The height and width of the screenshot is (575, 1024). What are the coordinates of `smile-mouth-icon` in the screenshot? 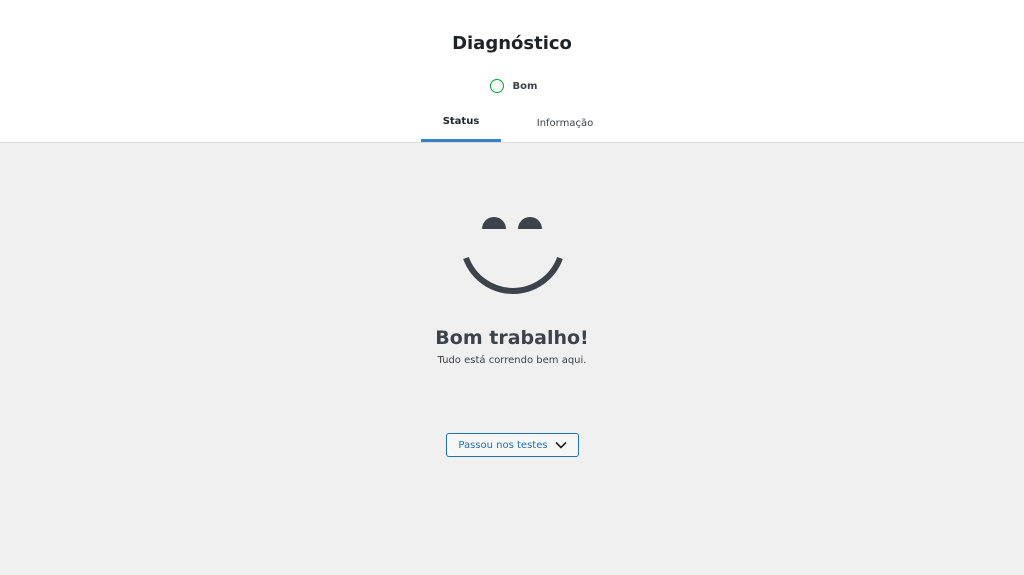 It's located at (513, 275).